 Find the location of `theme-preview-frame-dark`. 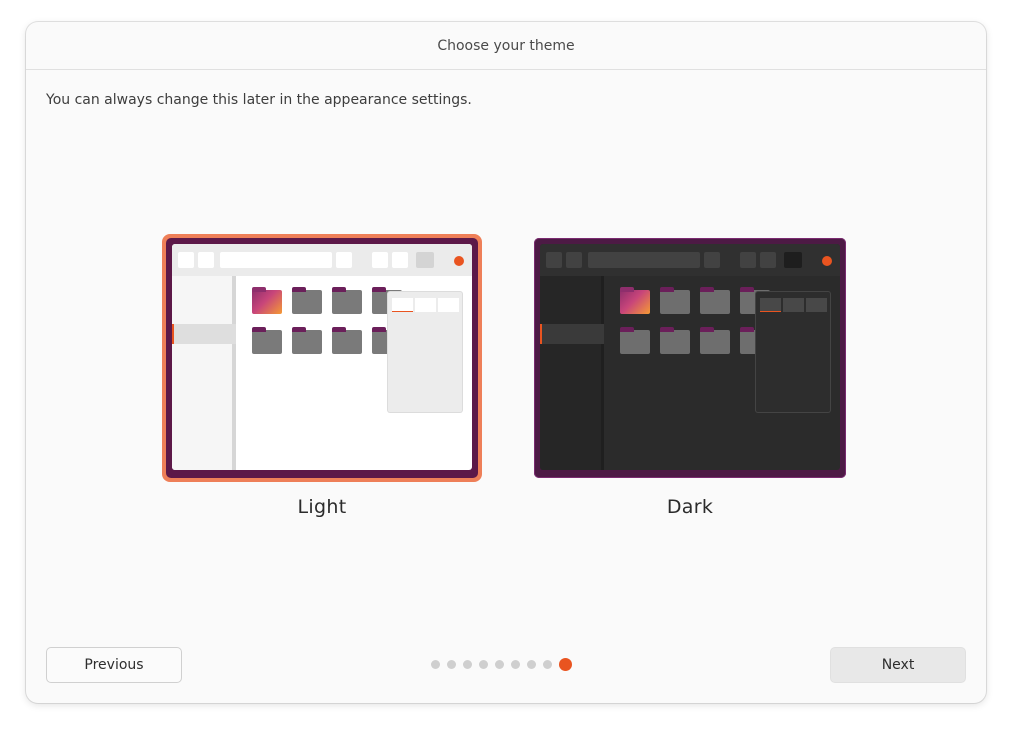

theme-preview-frame-dark is located at coordinates (690, 358).